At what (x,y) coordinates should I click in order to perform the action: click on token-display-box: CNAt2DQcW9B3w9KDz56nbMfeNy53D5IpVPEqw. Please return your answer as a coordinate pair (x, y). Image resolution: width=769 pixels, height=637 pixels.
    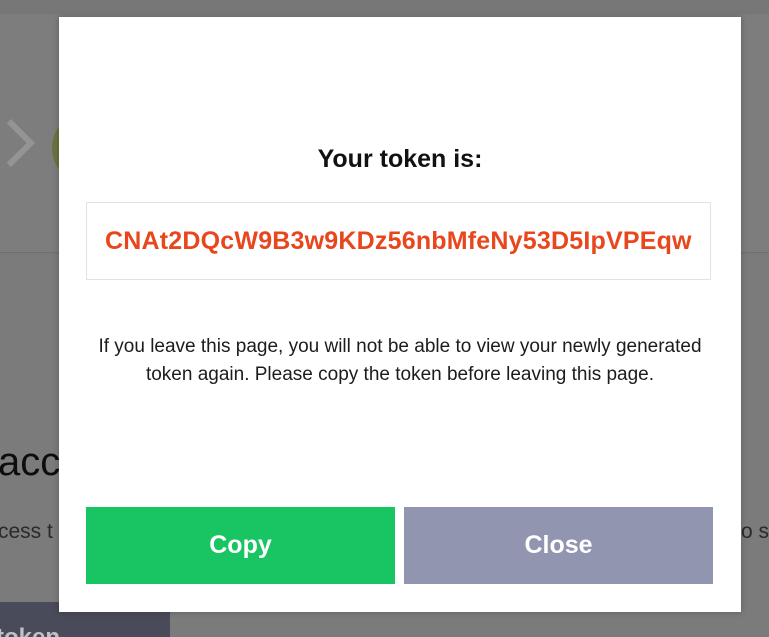
    Looking at the image, I should click on (398, 241).